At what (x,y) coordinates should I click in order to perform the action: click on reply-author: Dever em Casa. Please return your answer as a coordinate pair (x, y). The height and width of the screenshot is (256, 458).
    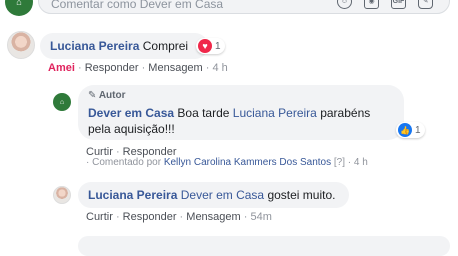
    Looking at the image, I should click on (131, 113).